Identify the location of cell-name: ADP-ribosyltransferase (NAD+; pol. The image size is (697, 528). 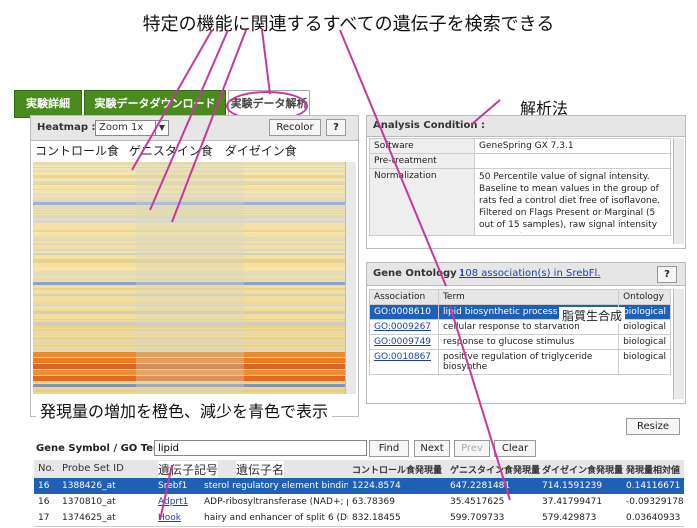
(276, 502).